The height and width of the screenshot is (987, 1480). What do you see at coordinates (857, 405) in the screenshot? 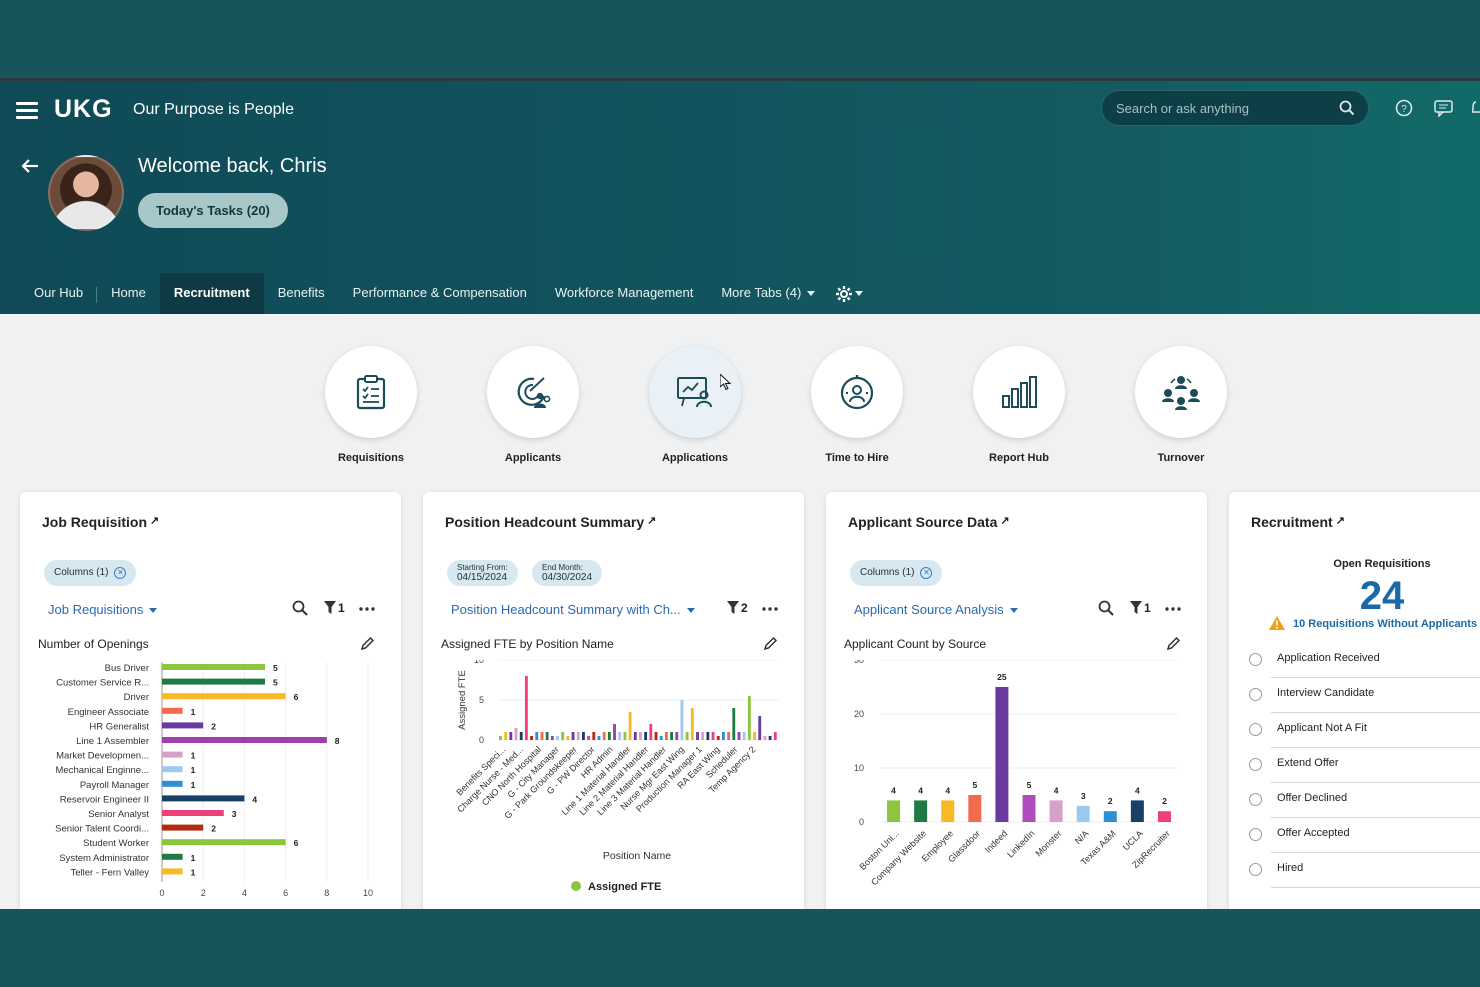
I see `tile-time-to-hire: Time to Hire` at bounding box center [857, 405].